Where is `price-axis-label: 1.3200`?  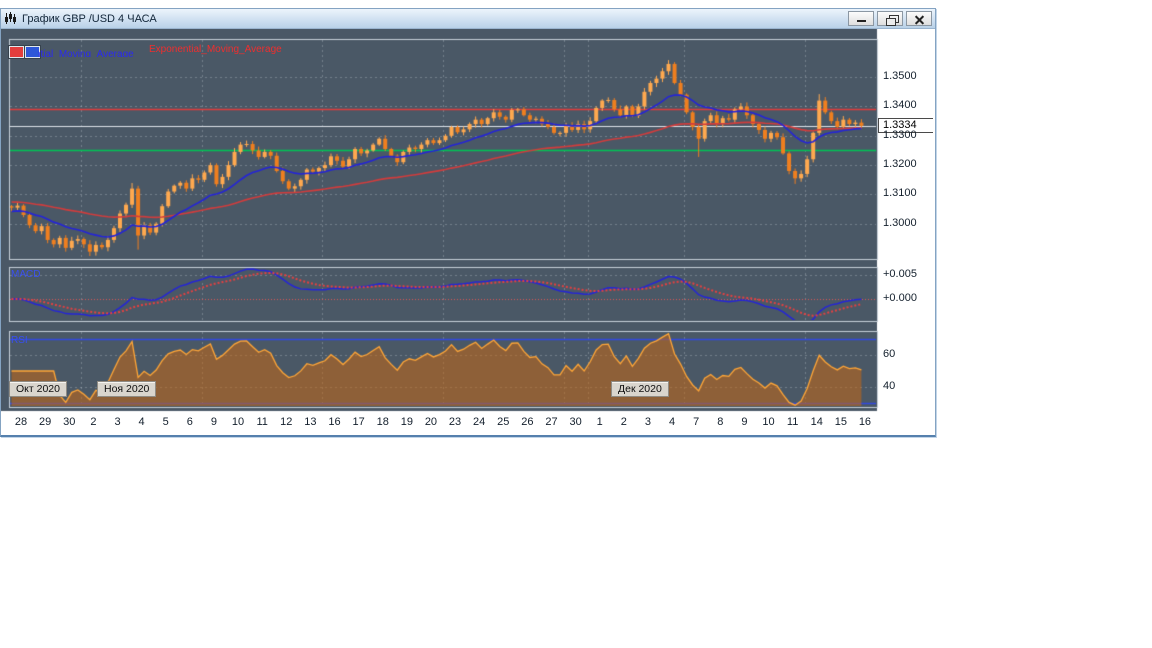
price-axis-label: 1.3200 is located at coordinates (900, 164).